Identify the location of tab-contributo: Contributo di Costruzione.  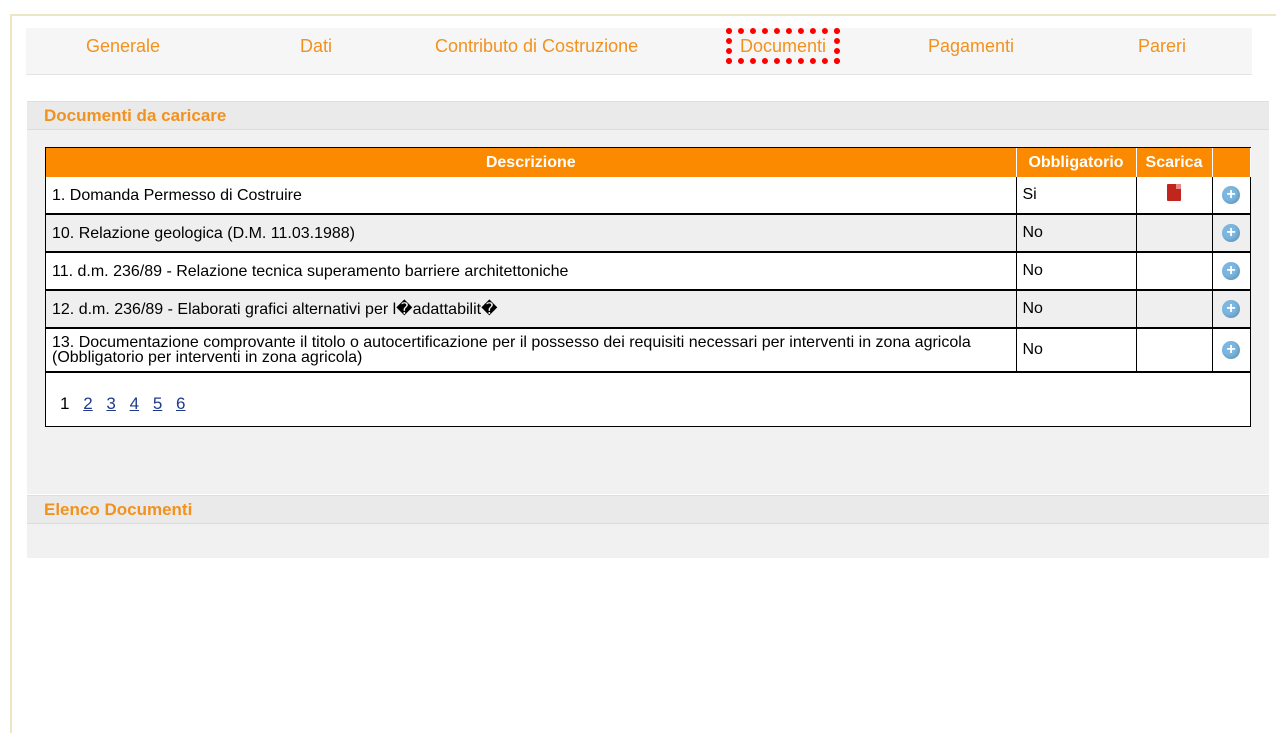
(536, 46).